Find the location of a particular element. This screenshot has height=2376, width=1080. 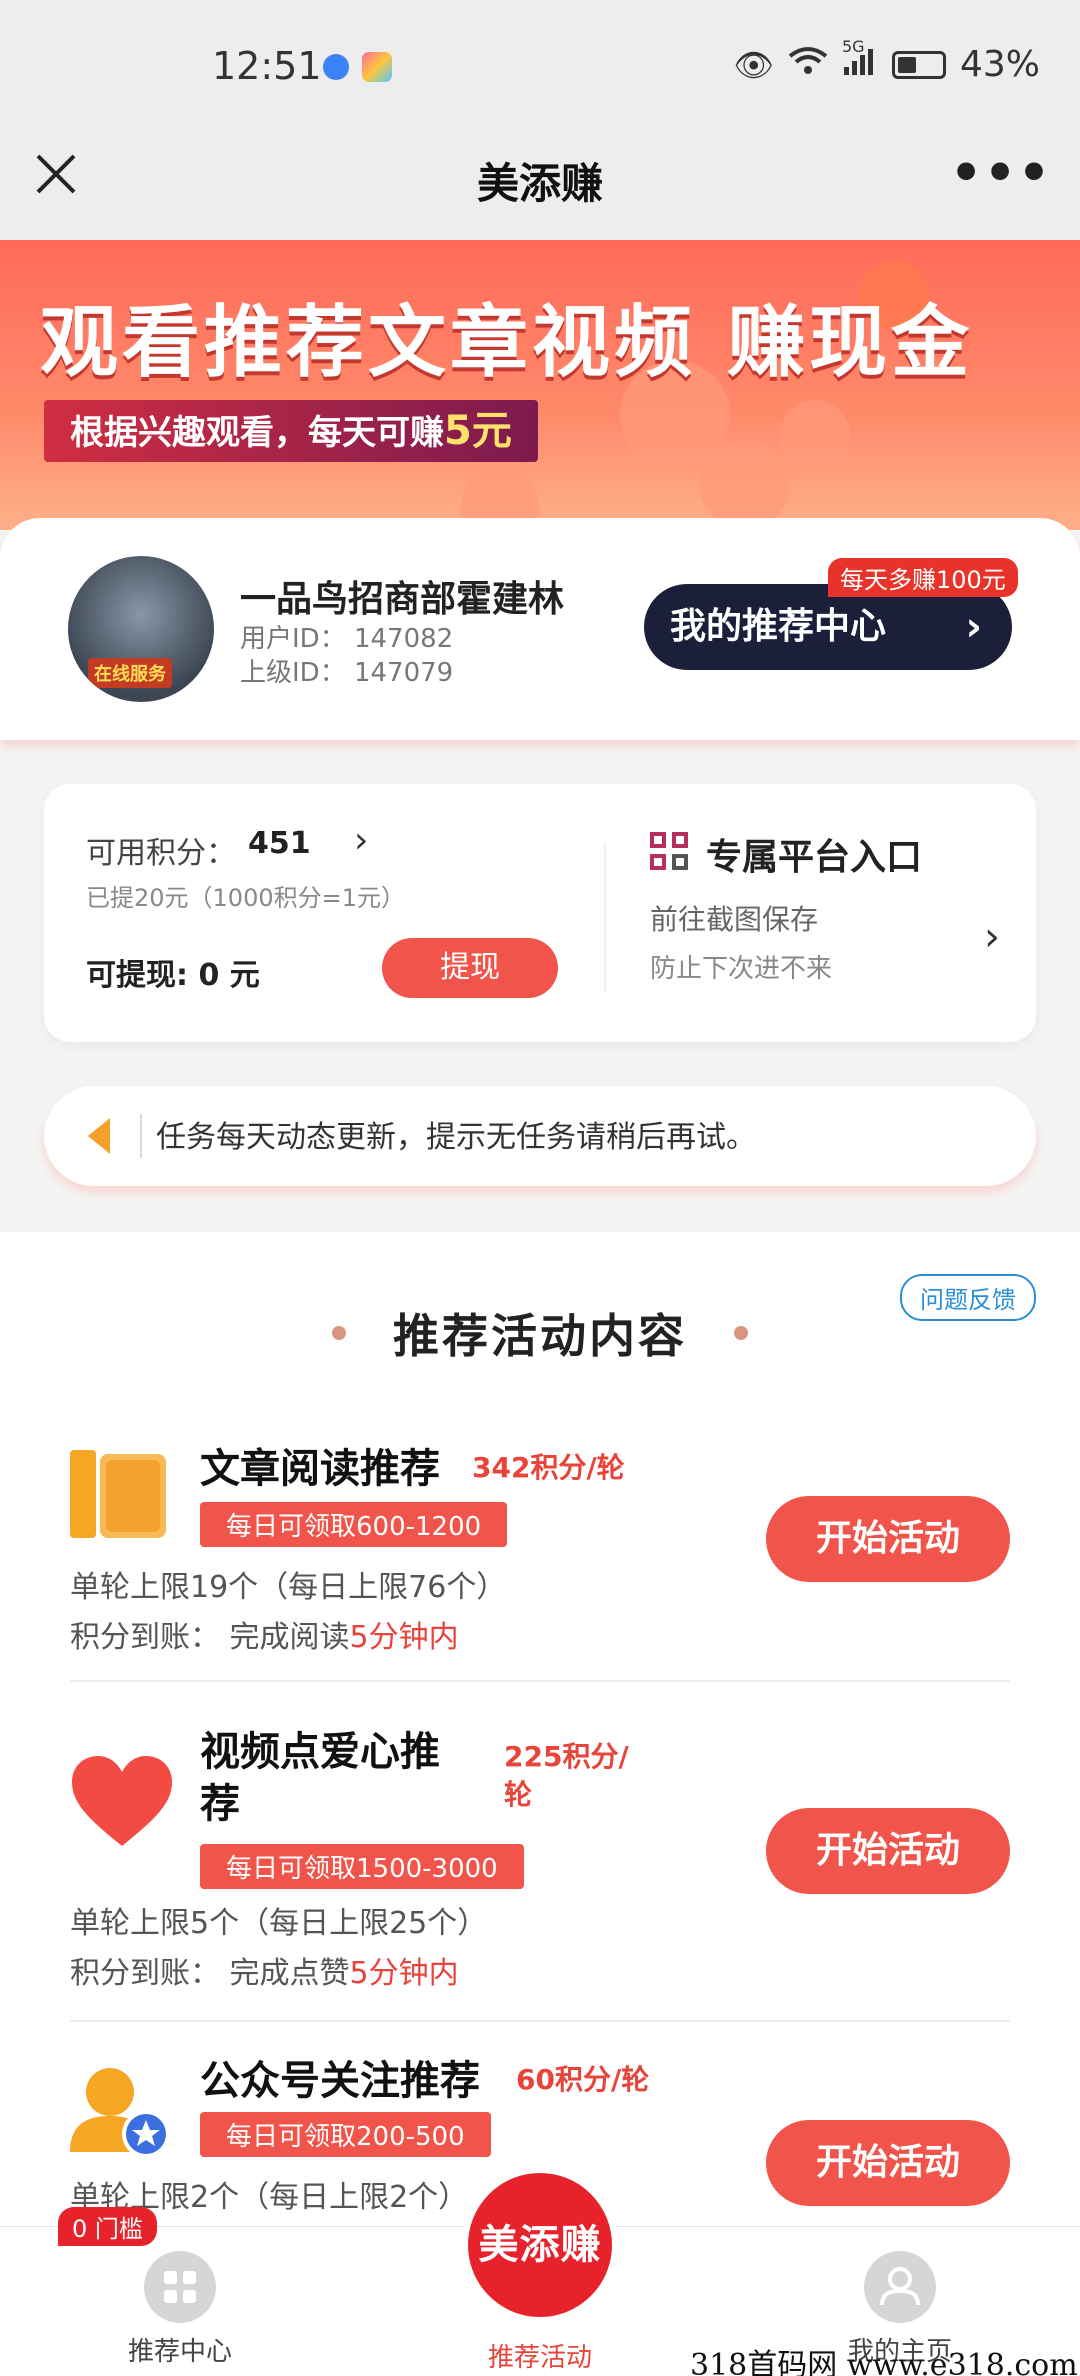

app-header: 美添赚 ••• is located at coordinates (540, 180).